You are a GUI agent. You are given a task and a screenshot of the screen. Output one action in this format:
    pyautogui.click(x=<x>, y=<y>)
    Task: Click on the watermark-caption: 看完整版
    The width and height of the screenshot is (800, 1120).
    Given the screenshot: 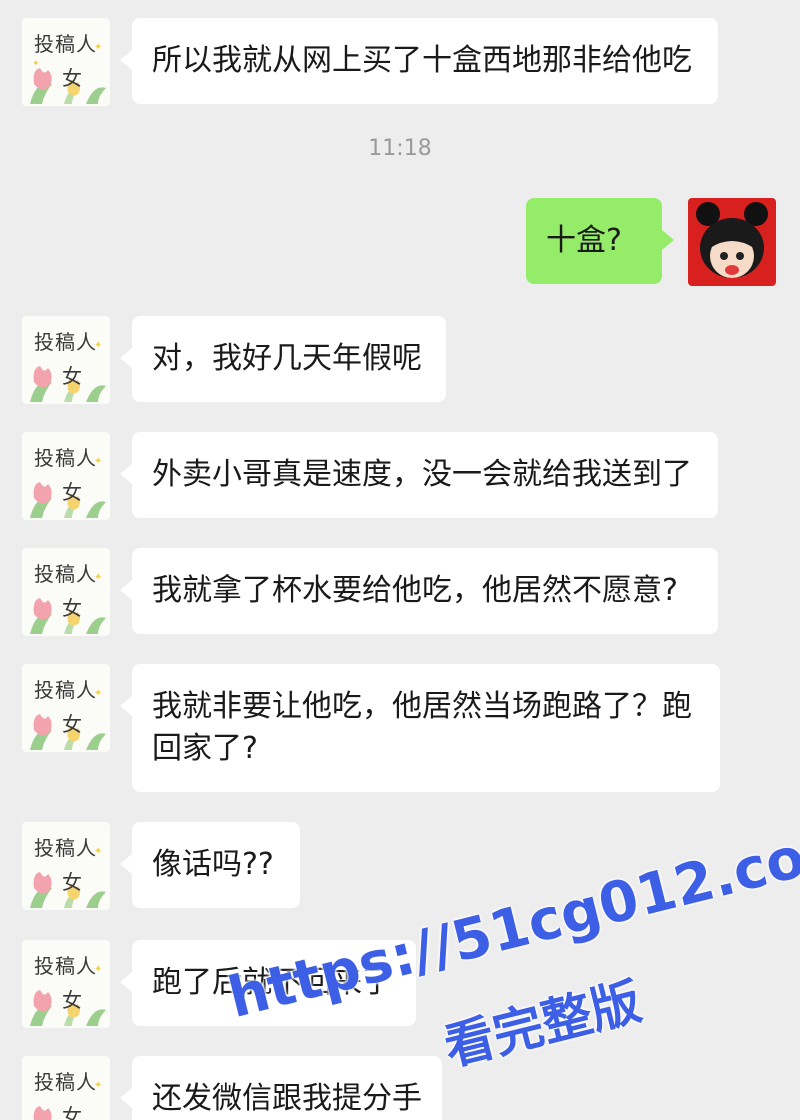 What is the action you would take?
    pyautogui.click(x=542, y=1024)
    